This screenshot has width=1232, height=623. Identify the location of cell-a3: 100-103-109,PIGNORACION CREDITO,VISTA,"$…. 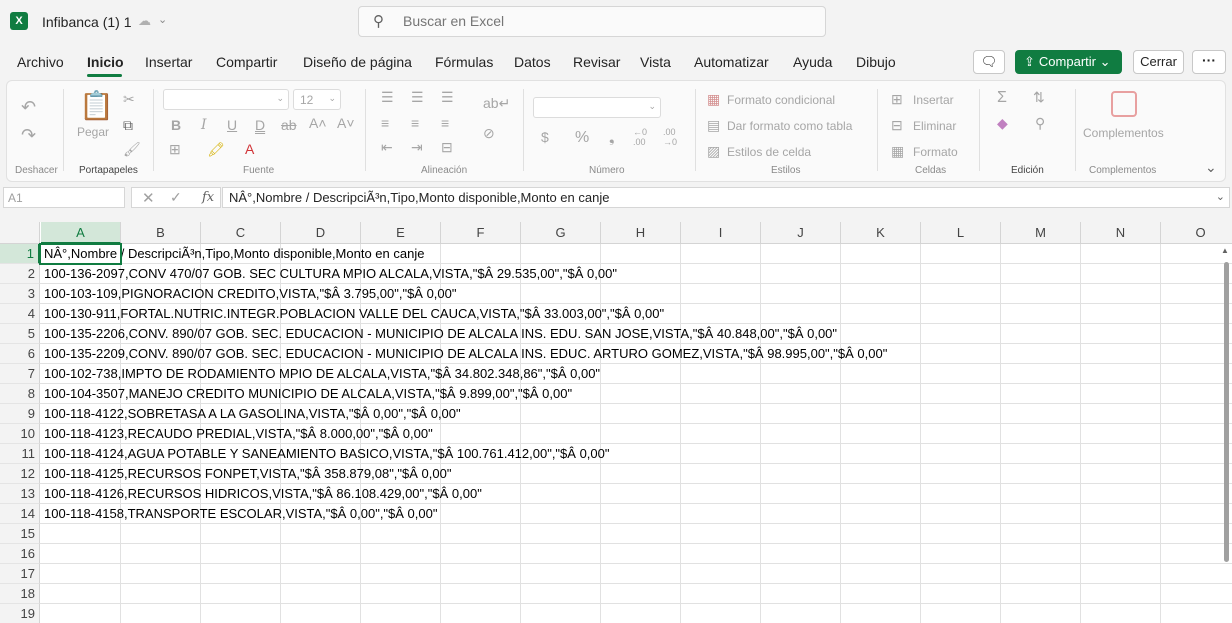
(250, 294).